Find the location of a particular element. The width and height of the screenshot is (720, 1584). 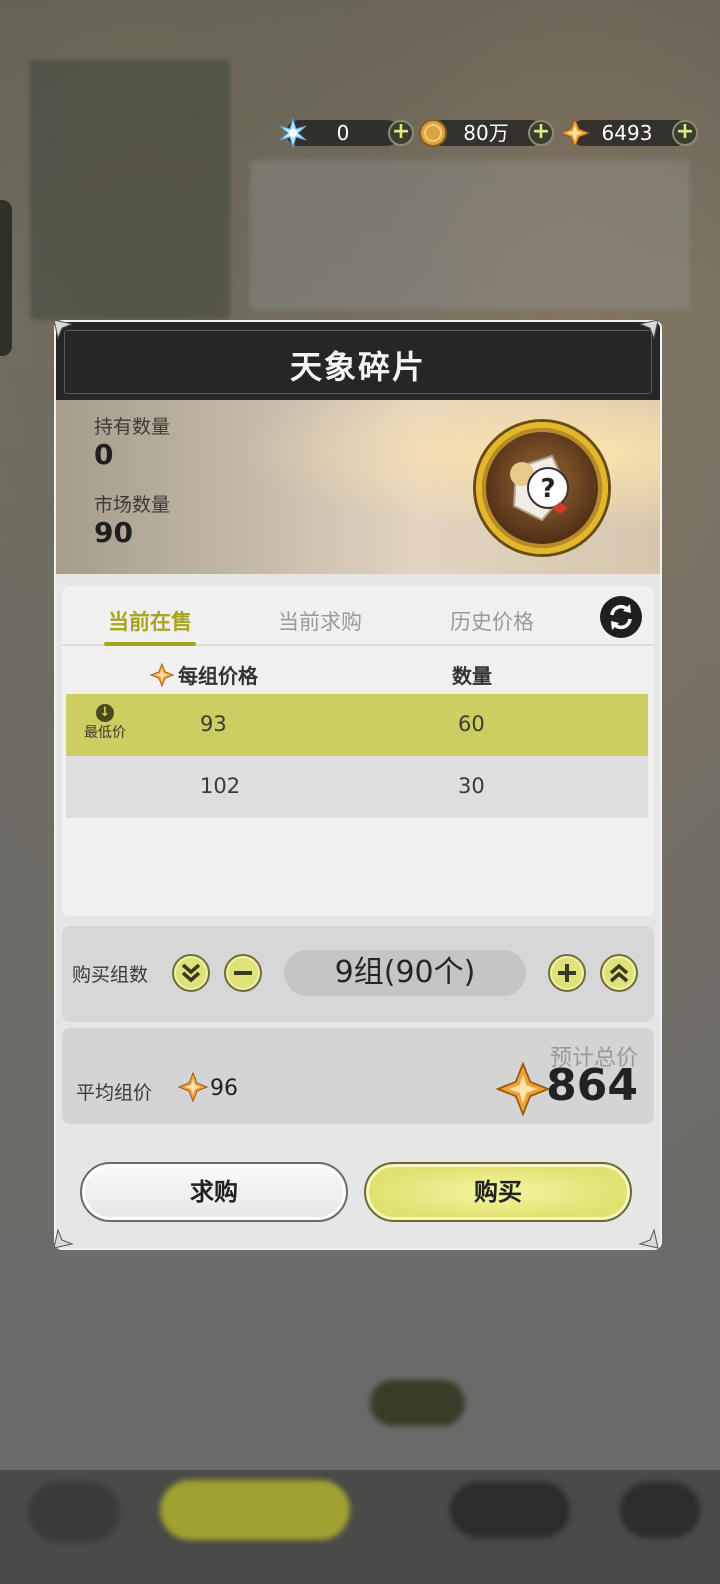

price-column-label: 每组价格 is located at coordinates (218, 676).